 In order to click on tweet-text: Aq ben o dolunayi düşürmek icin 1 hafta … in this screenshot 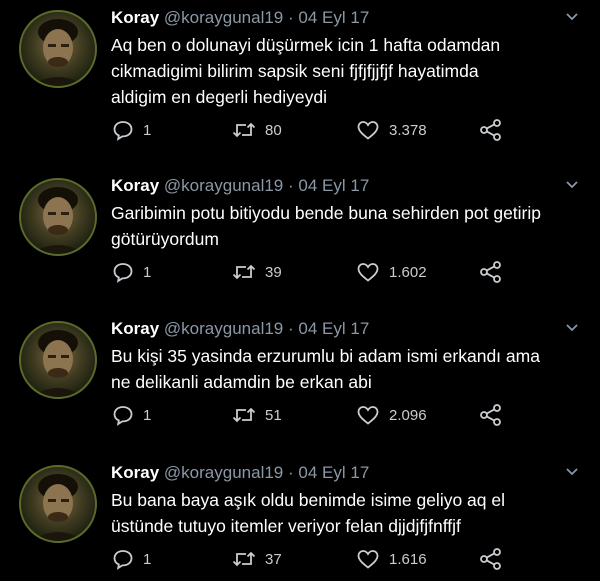, I will do `click(346, 71)`.